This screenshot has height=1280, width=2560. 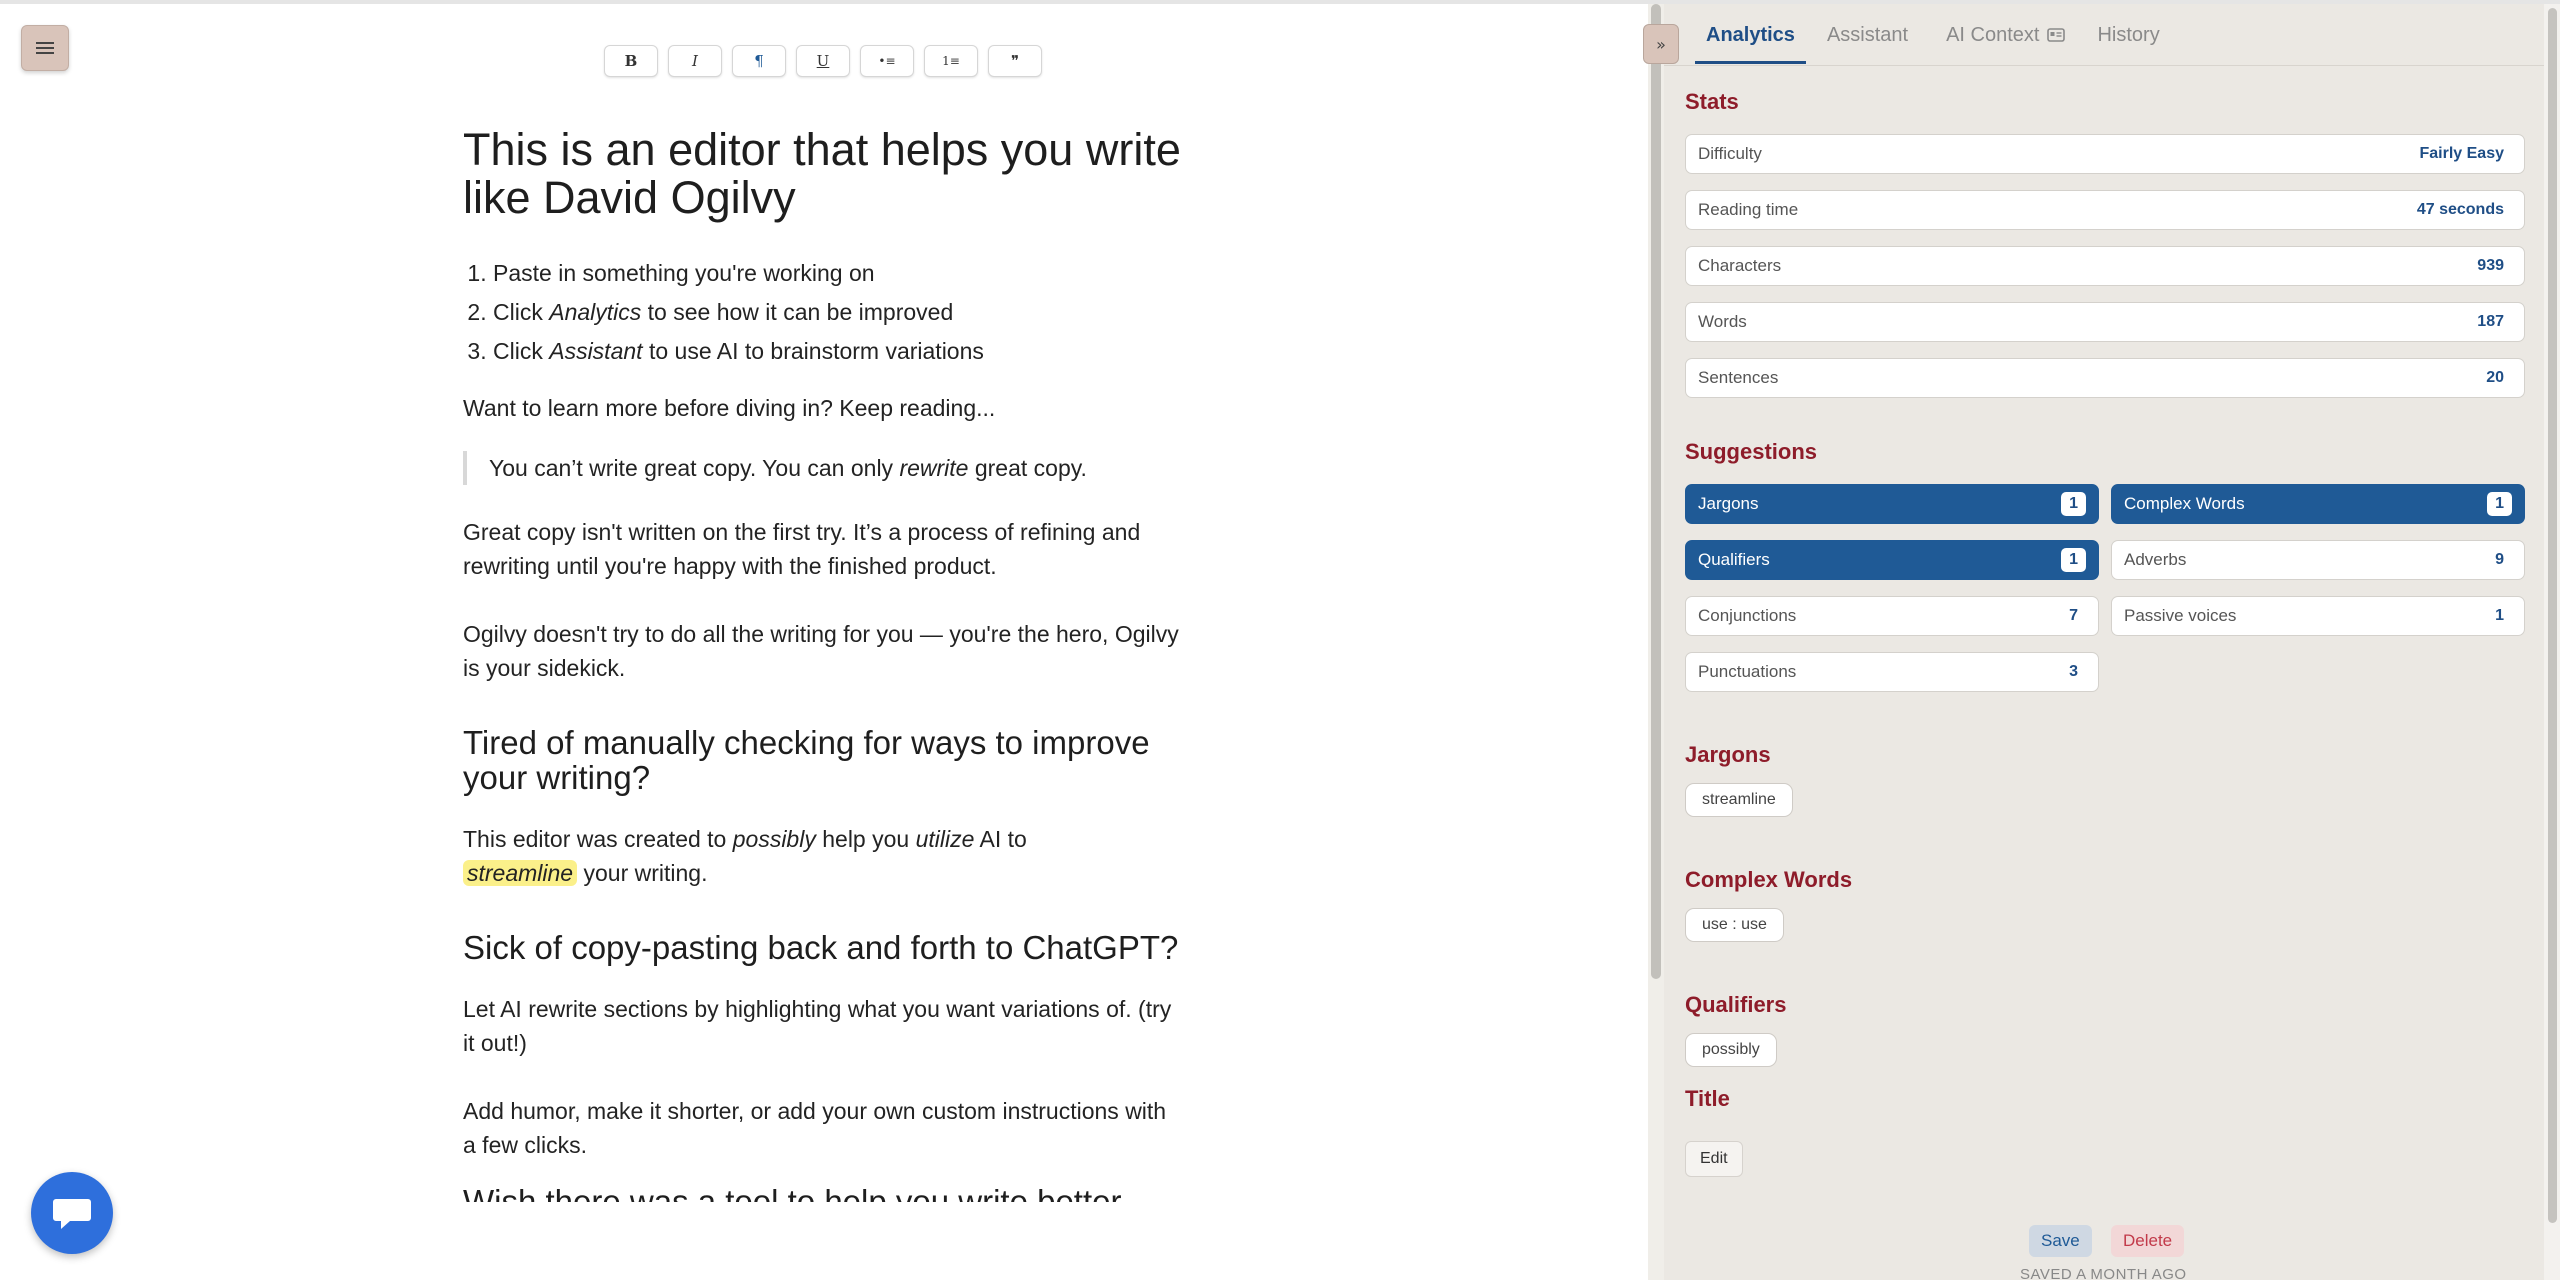 I want to click on editor-scrollbar, so click(x=1656, y=642).